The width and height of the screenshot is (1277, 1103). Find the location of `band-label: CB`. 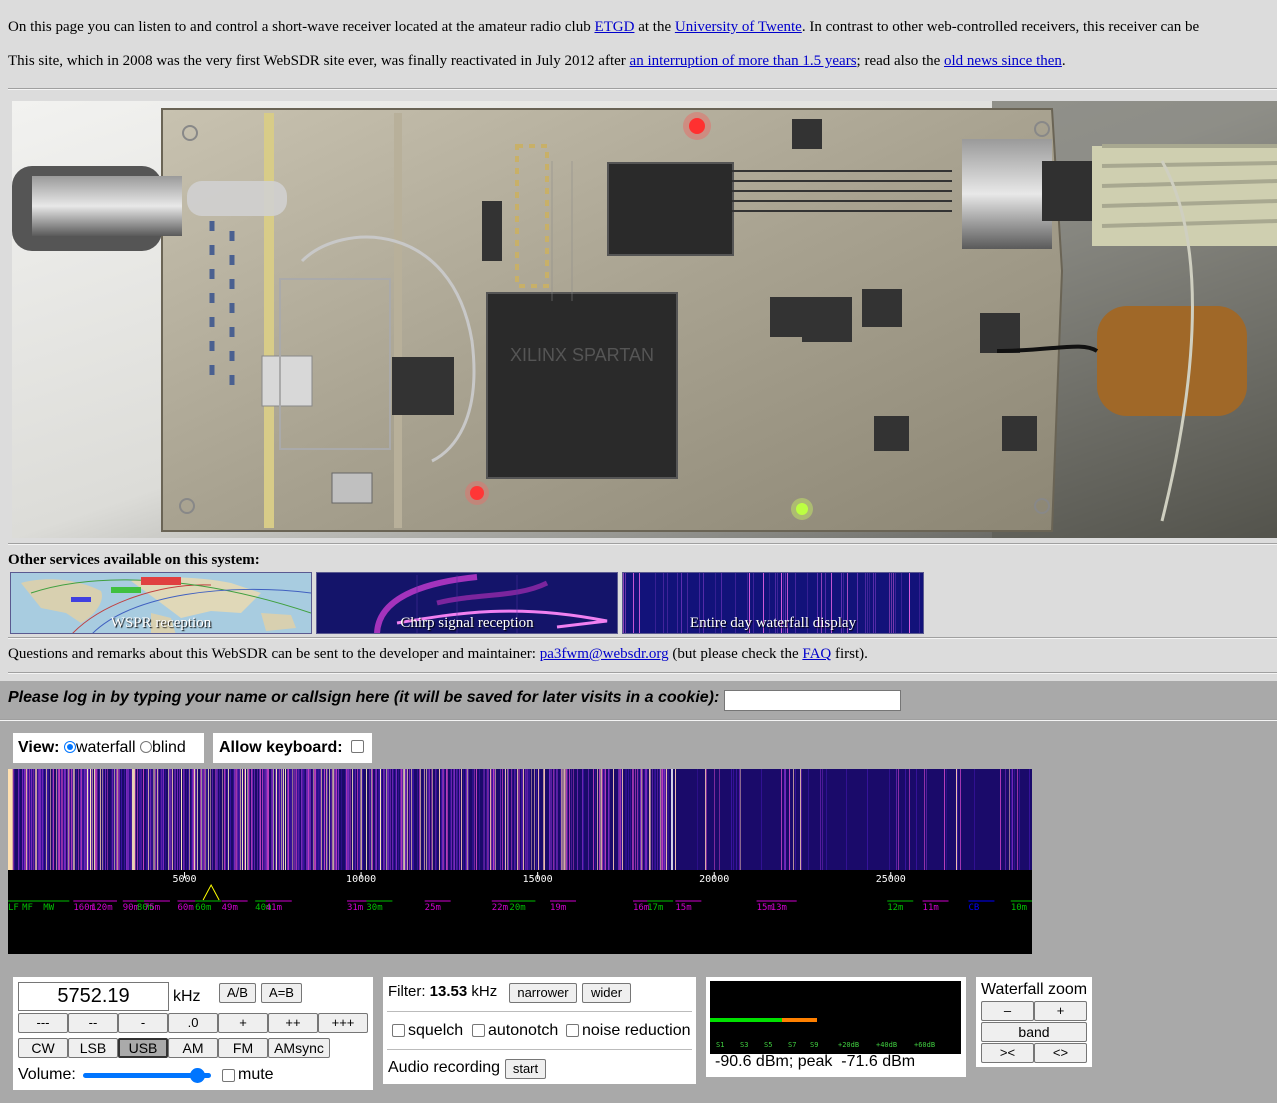

band-label: CB is located at coordinates (973, 908).